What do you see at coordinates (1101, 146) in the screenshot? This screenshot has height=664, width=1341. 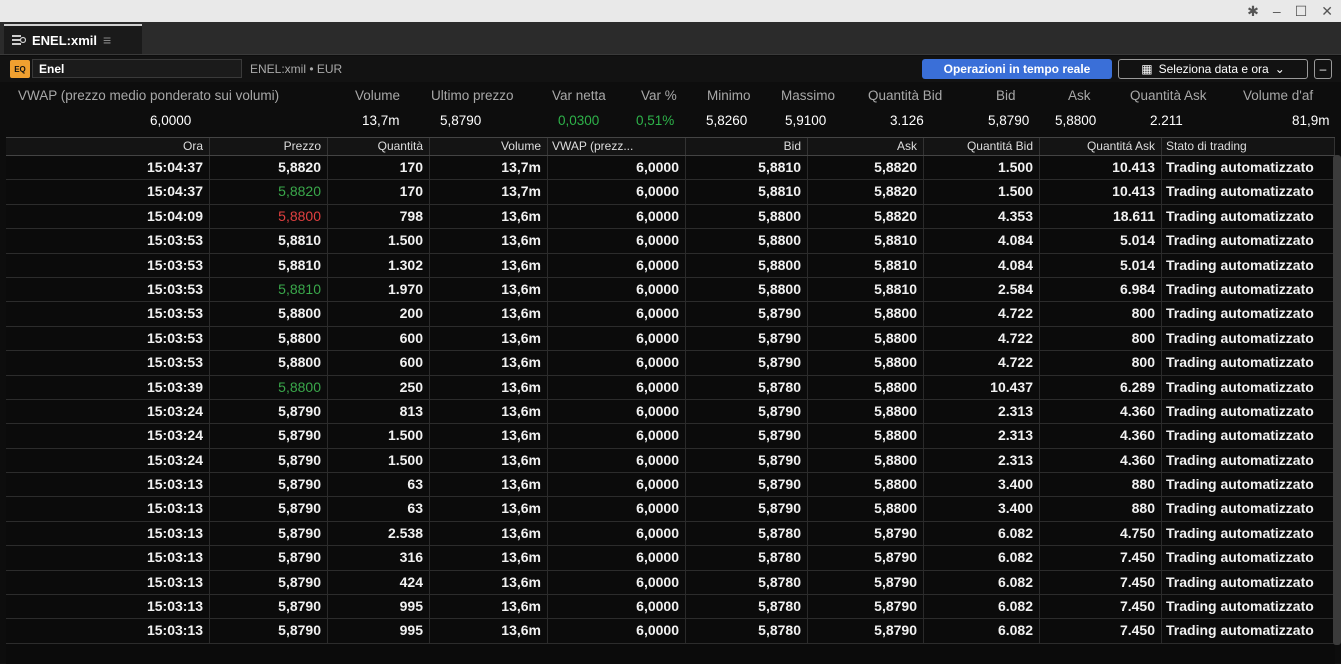 I see `column-header-ask-qty: Quantitá Ask` at bounding box center [1101, 146].